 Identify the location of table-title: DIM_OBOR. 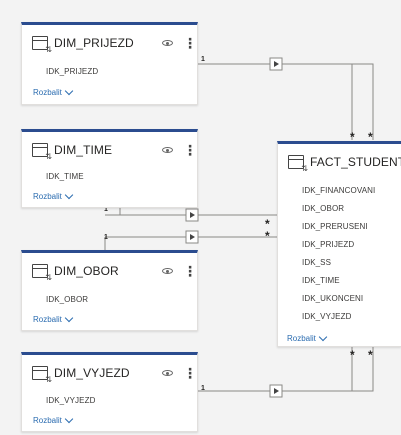
(86, 271).